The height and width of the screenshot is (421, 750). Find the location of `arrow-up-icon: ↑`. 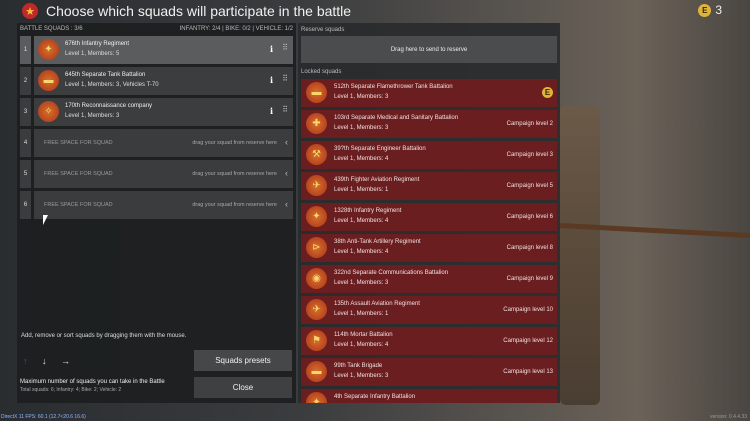

arrow-up-icon: ↑ is located at coordinates (25, 361).